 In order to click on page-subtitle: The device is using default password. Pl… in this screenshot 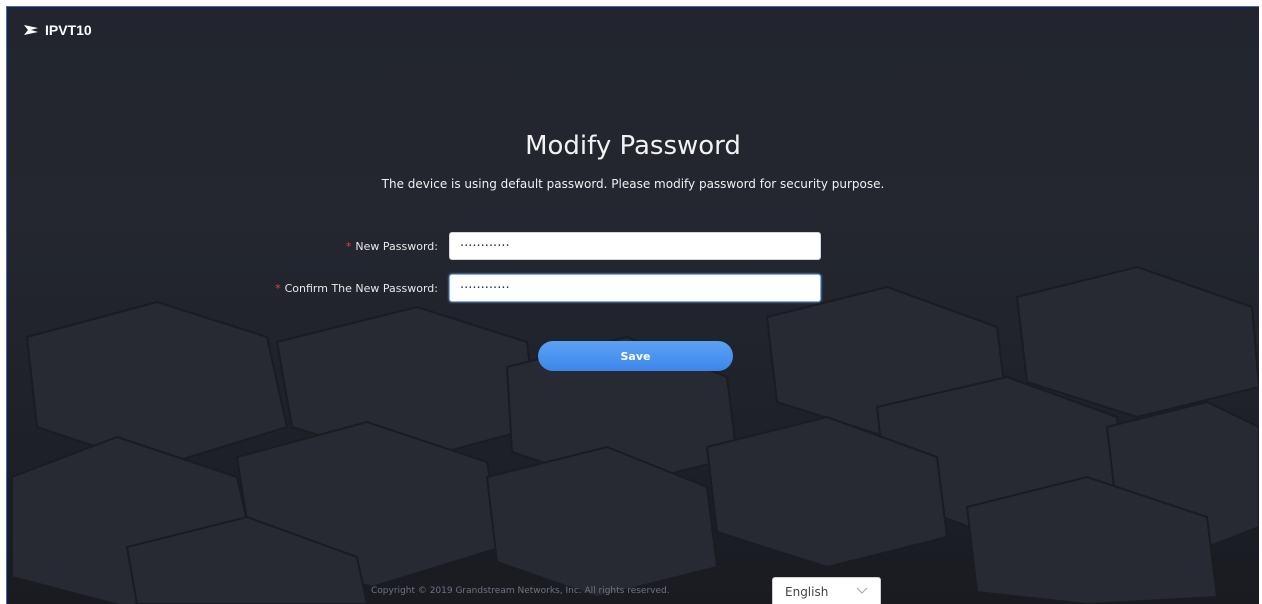, I will do `click(633, 184)`.